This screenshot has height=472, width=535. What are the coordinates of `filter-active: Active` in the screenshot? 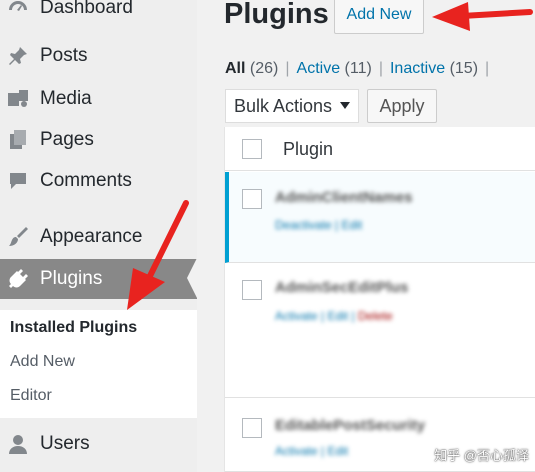 It's located at (319, 68).